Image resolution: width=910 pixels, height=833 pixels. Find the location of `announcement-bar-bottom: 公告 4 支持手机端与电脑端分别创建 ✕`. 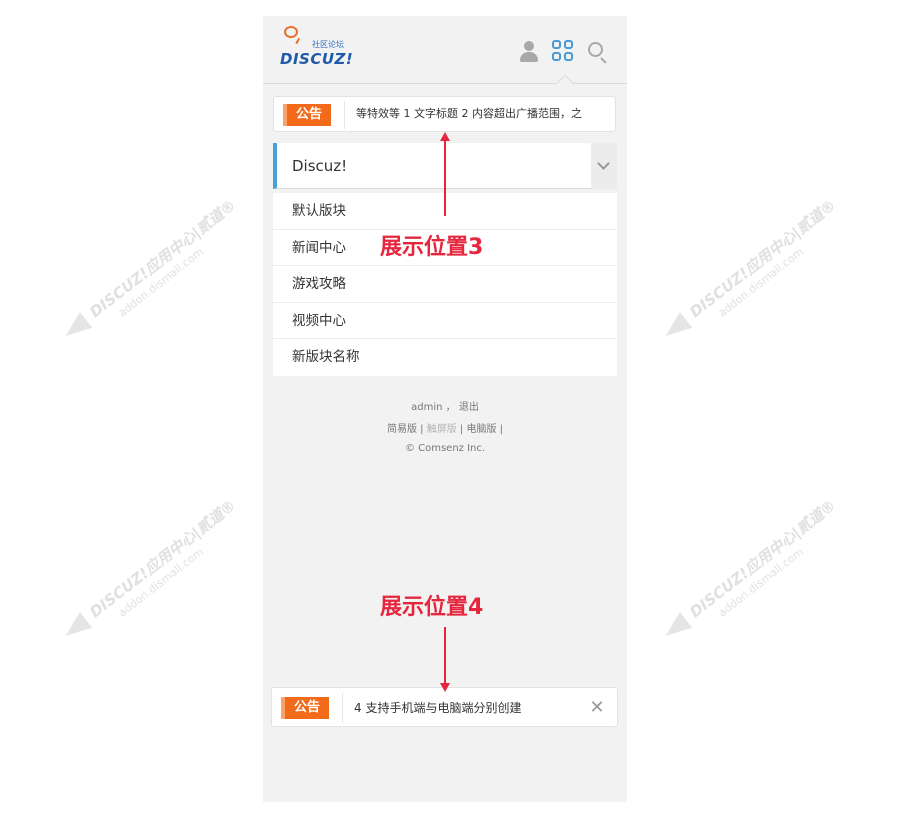

announcement-bar-bottom: 公告 4 支持手机端与电脑端分别创建 ✕ is located at coordinates (444, 707).